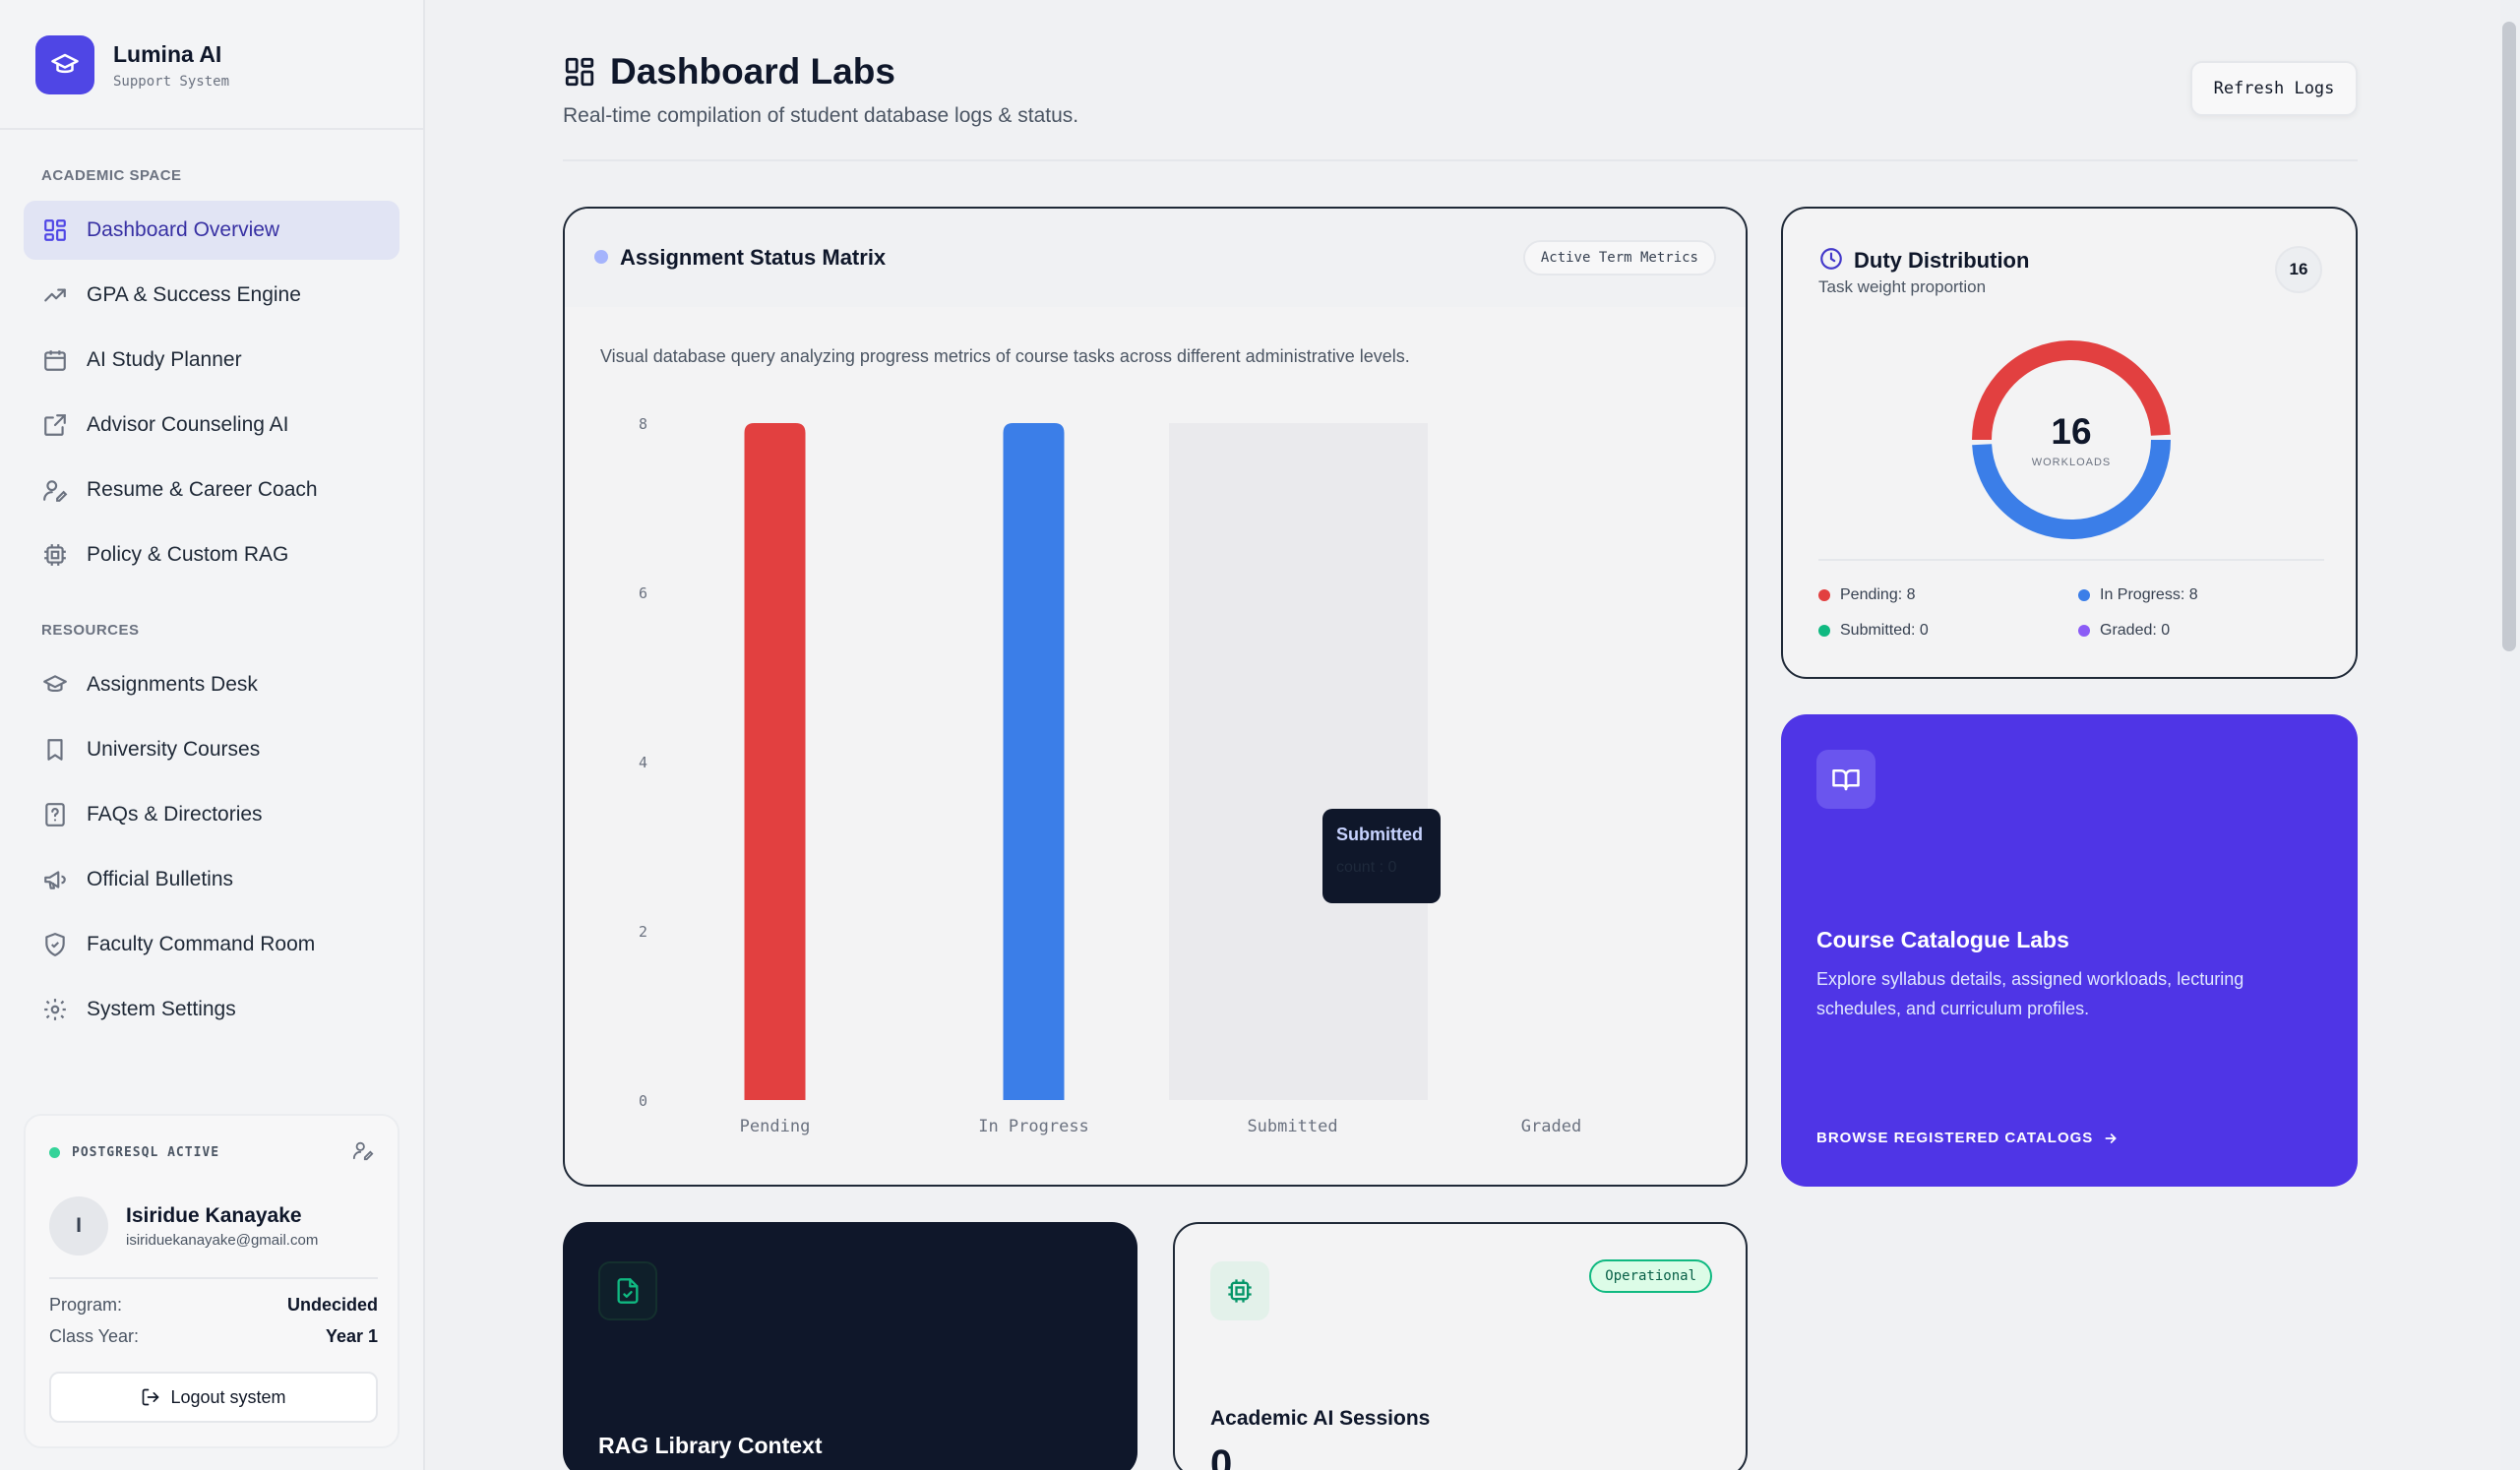 This screenshot has height=1470, width=2520. I want to click on donut-slice, so click(2071, 489).